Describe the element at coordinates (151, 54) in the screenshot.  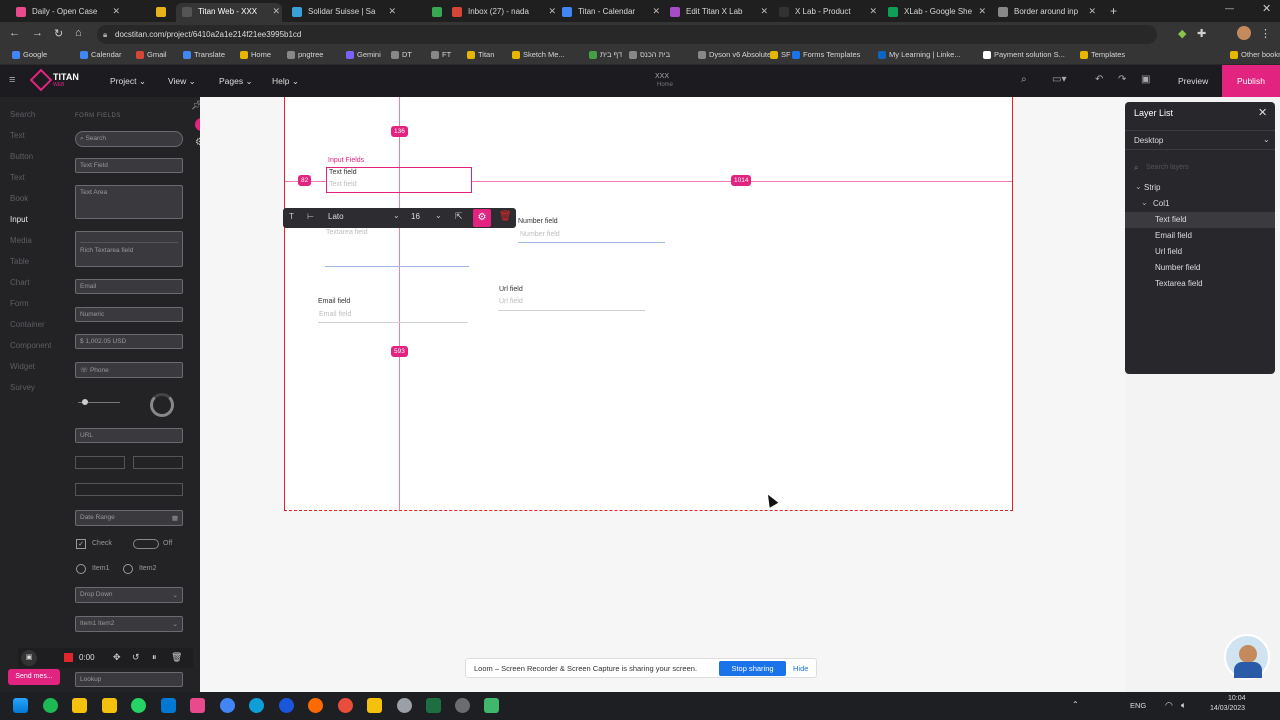
I see `bookmark-item: Gmail` at that location.